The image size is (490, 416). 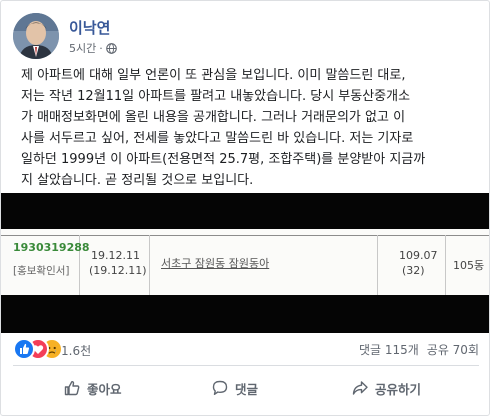 What do you see at coordinates (234, 388) in the screenshot?
I see `comment-button: 댓글` at bounding box center [234, 388].